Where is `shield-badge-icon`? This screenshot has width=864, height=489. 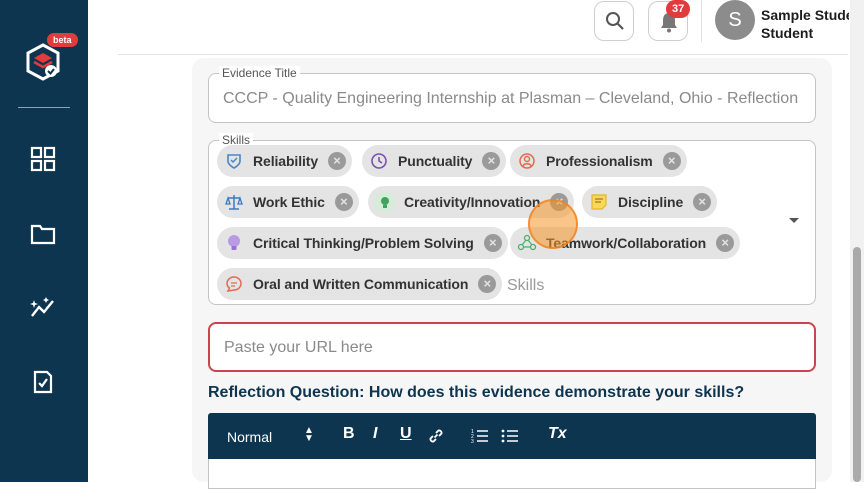
shield-badge-icon is located at coordinates (234, 161).